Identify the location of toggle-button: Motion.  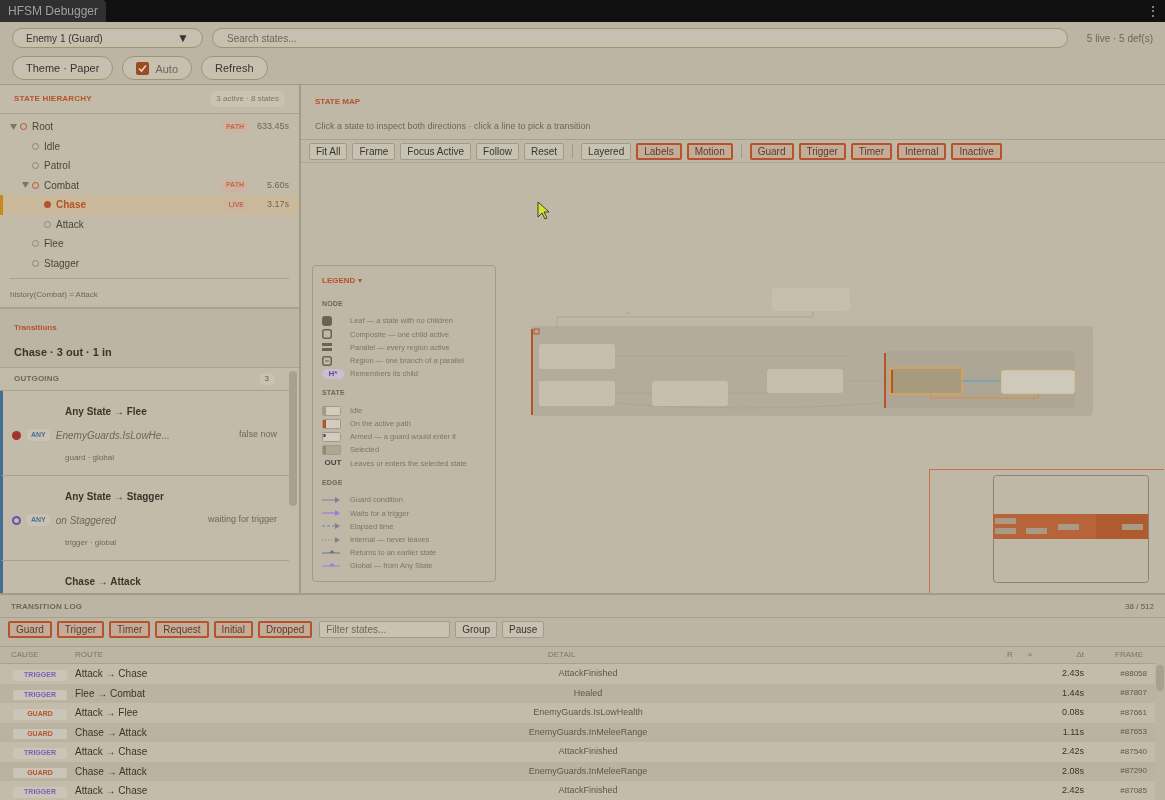
(709, 151).